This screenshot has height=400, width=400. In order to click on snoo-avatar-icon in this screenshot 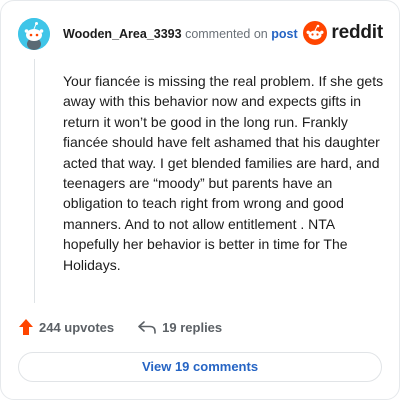, I will do `click(34, 34)`.